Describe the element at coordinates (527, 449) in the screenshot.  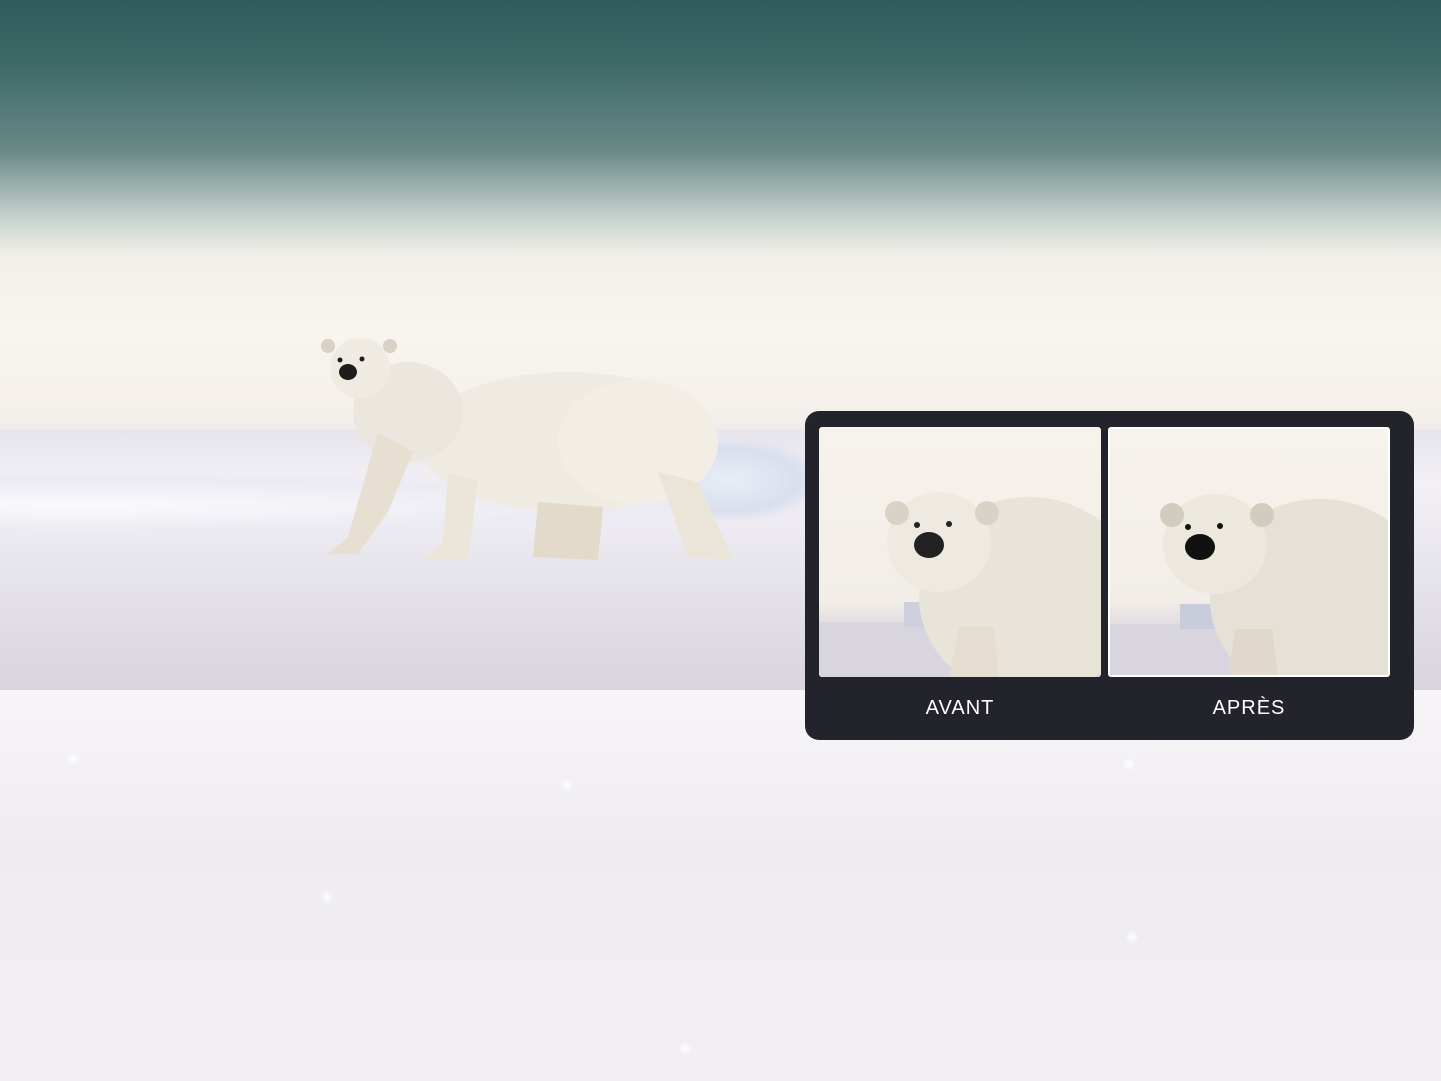
I see `polar-bear-image` at that location.